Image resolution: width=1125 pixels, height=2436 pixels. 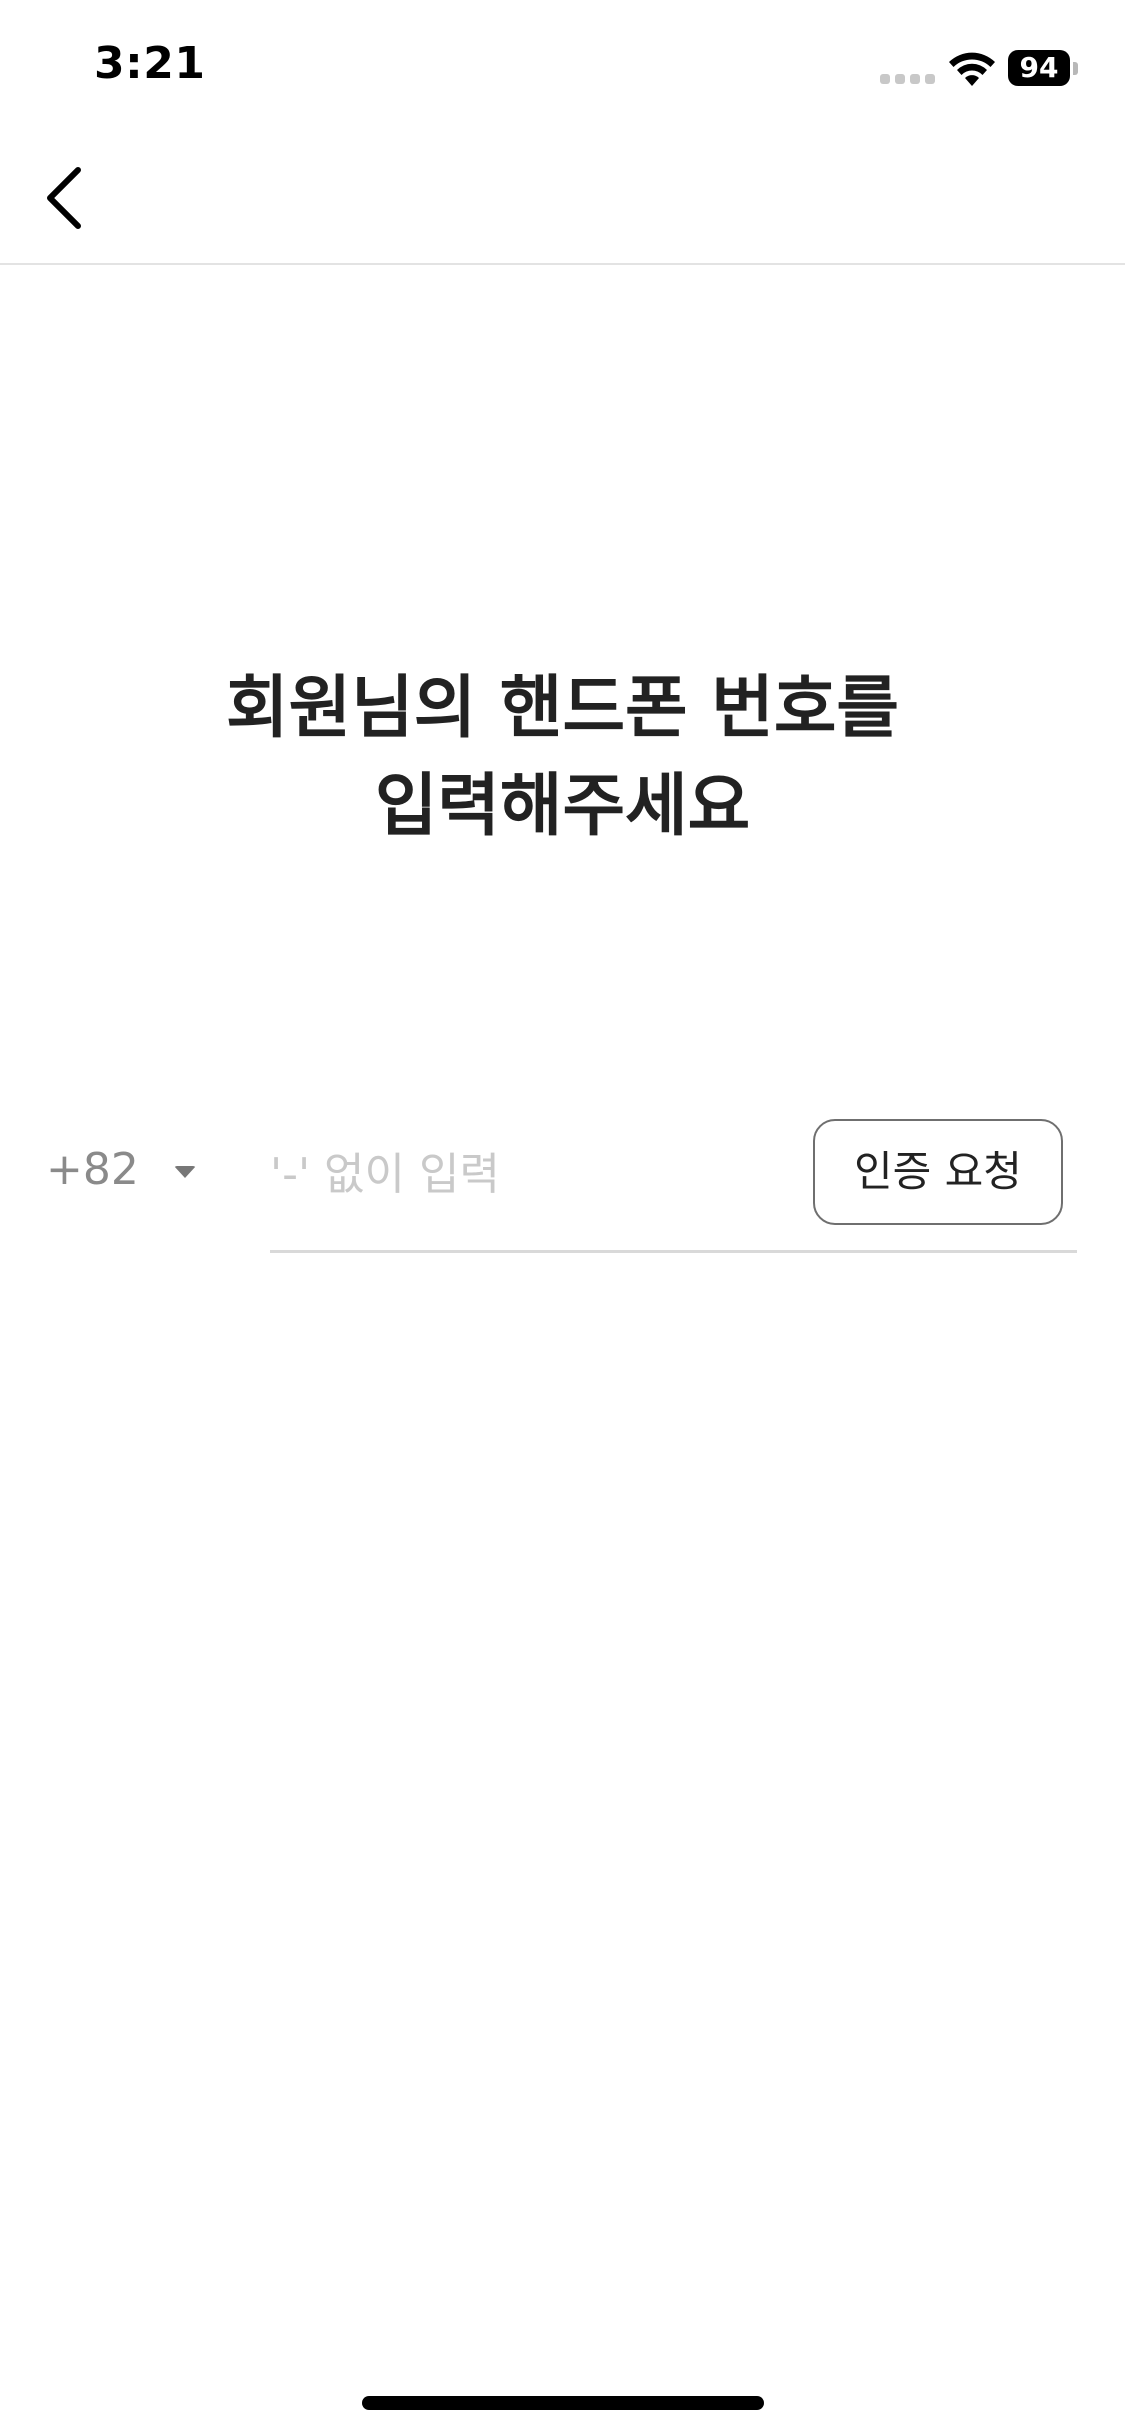 I want to click on phone-number-input, so click(x=530, y=1174).